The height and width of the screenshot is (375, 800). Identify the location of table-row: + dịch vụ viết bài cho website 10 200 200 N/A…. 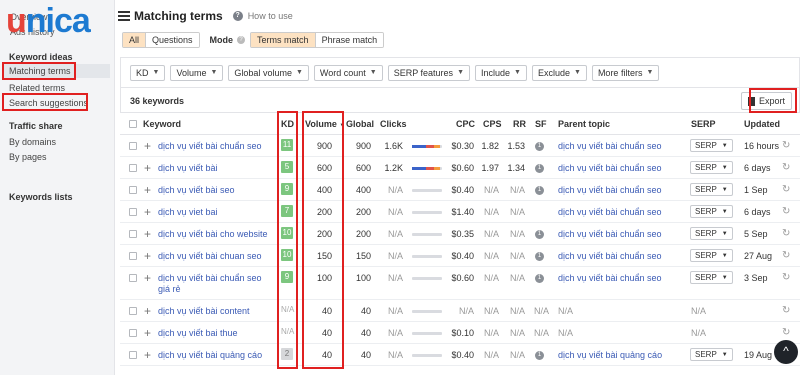
(460, 234).